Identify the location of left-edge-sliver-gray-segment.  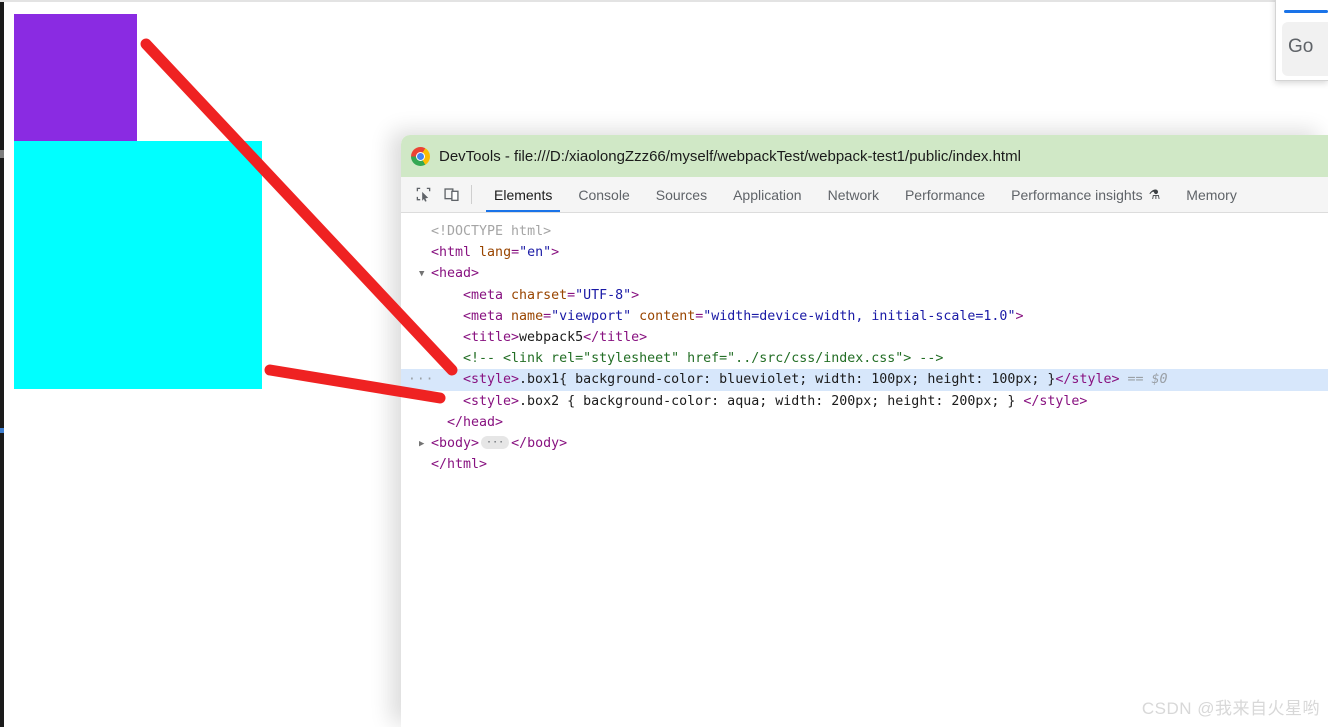
(2, 154).